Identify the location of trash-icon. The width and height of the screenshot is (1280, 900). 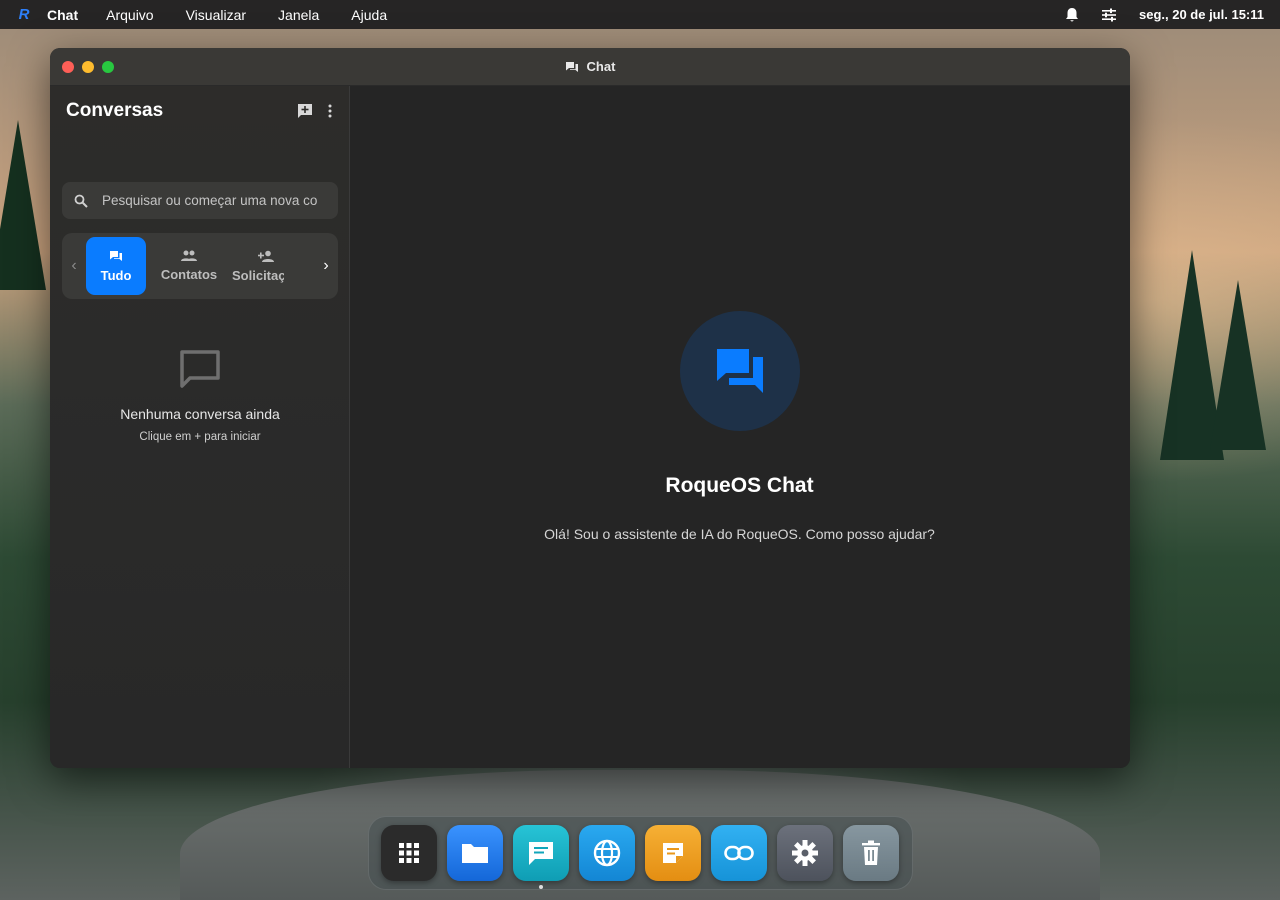
(871, 853).